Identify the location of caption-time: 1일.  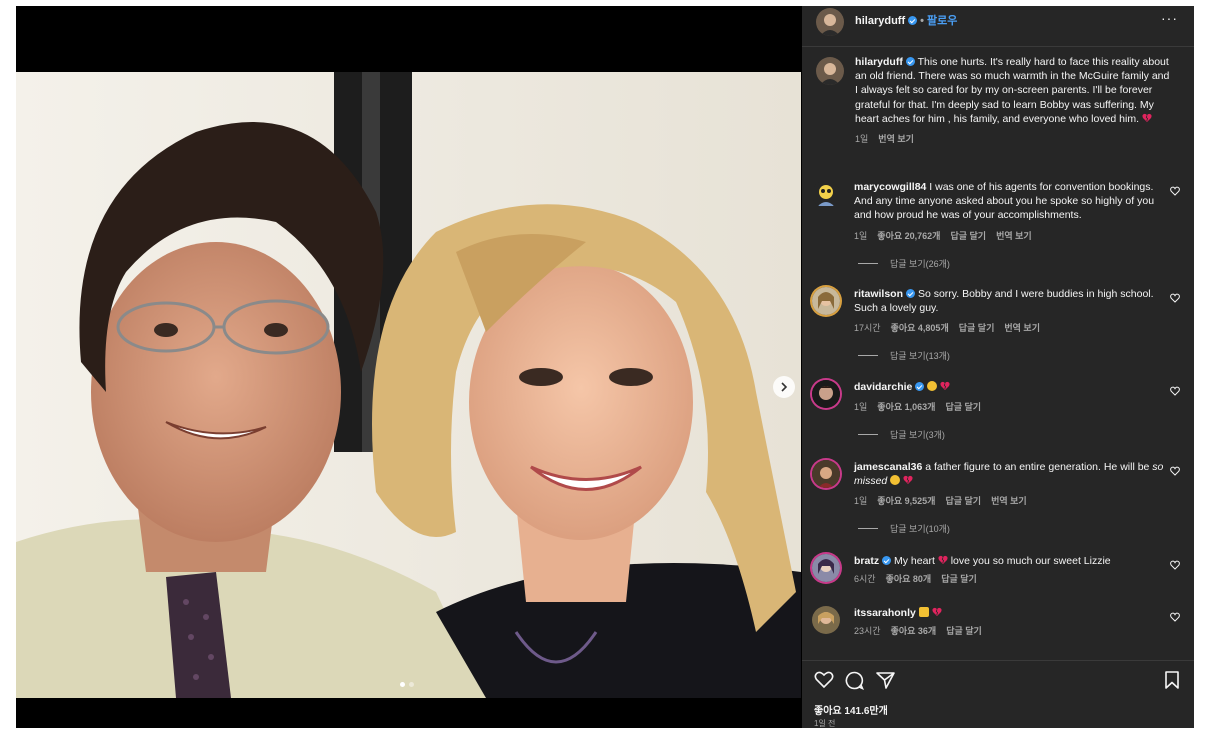
(862, 139).